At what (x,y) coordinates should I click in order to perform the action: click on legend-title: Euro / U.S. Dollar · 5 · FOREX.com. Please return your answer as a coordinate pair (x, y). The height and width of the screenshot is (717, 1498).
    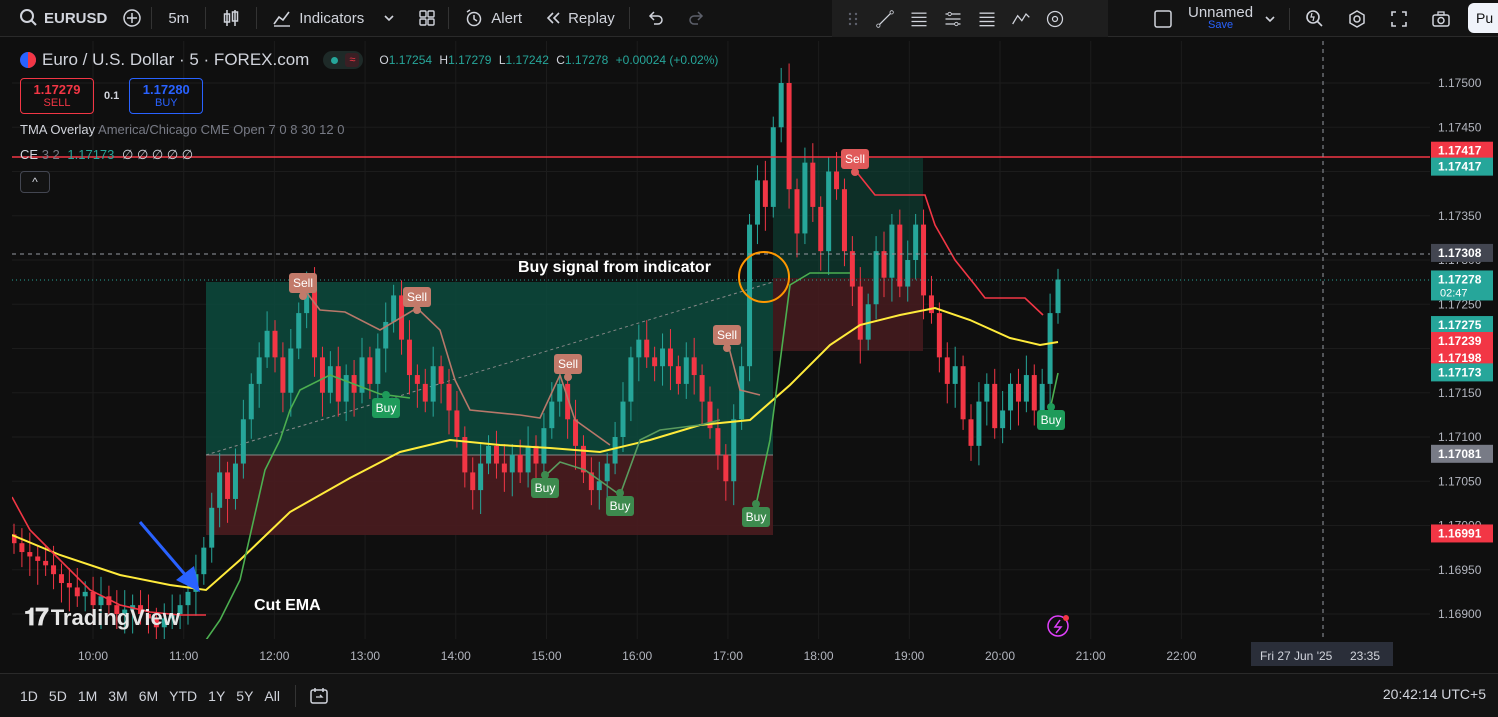
    Looking at the image, I should click on (175, 60).